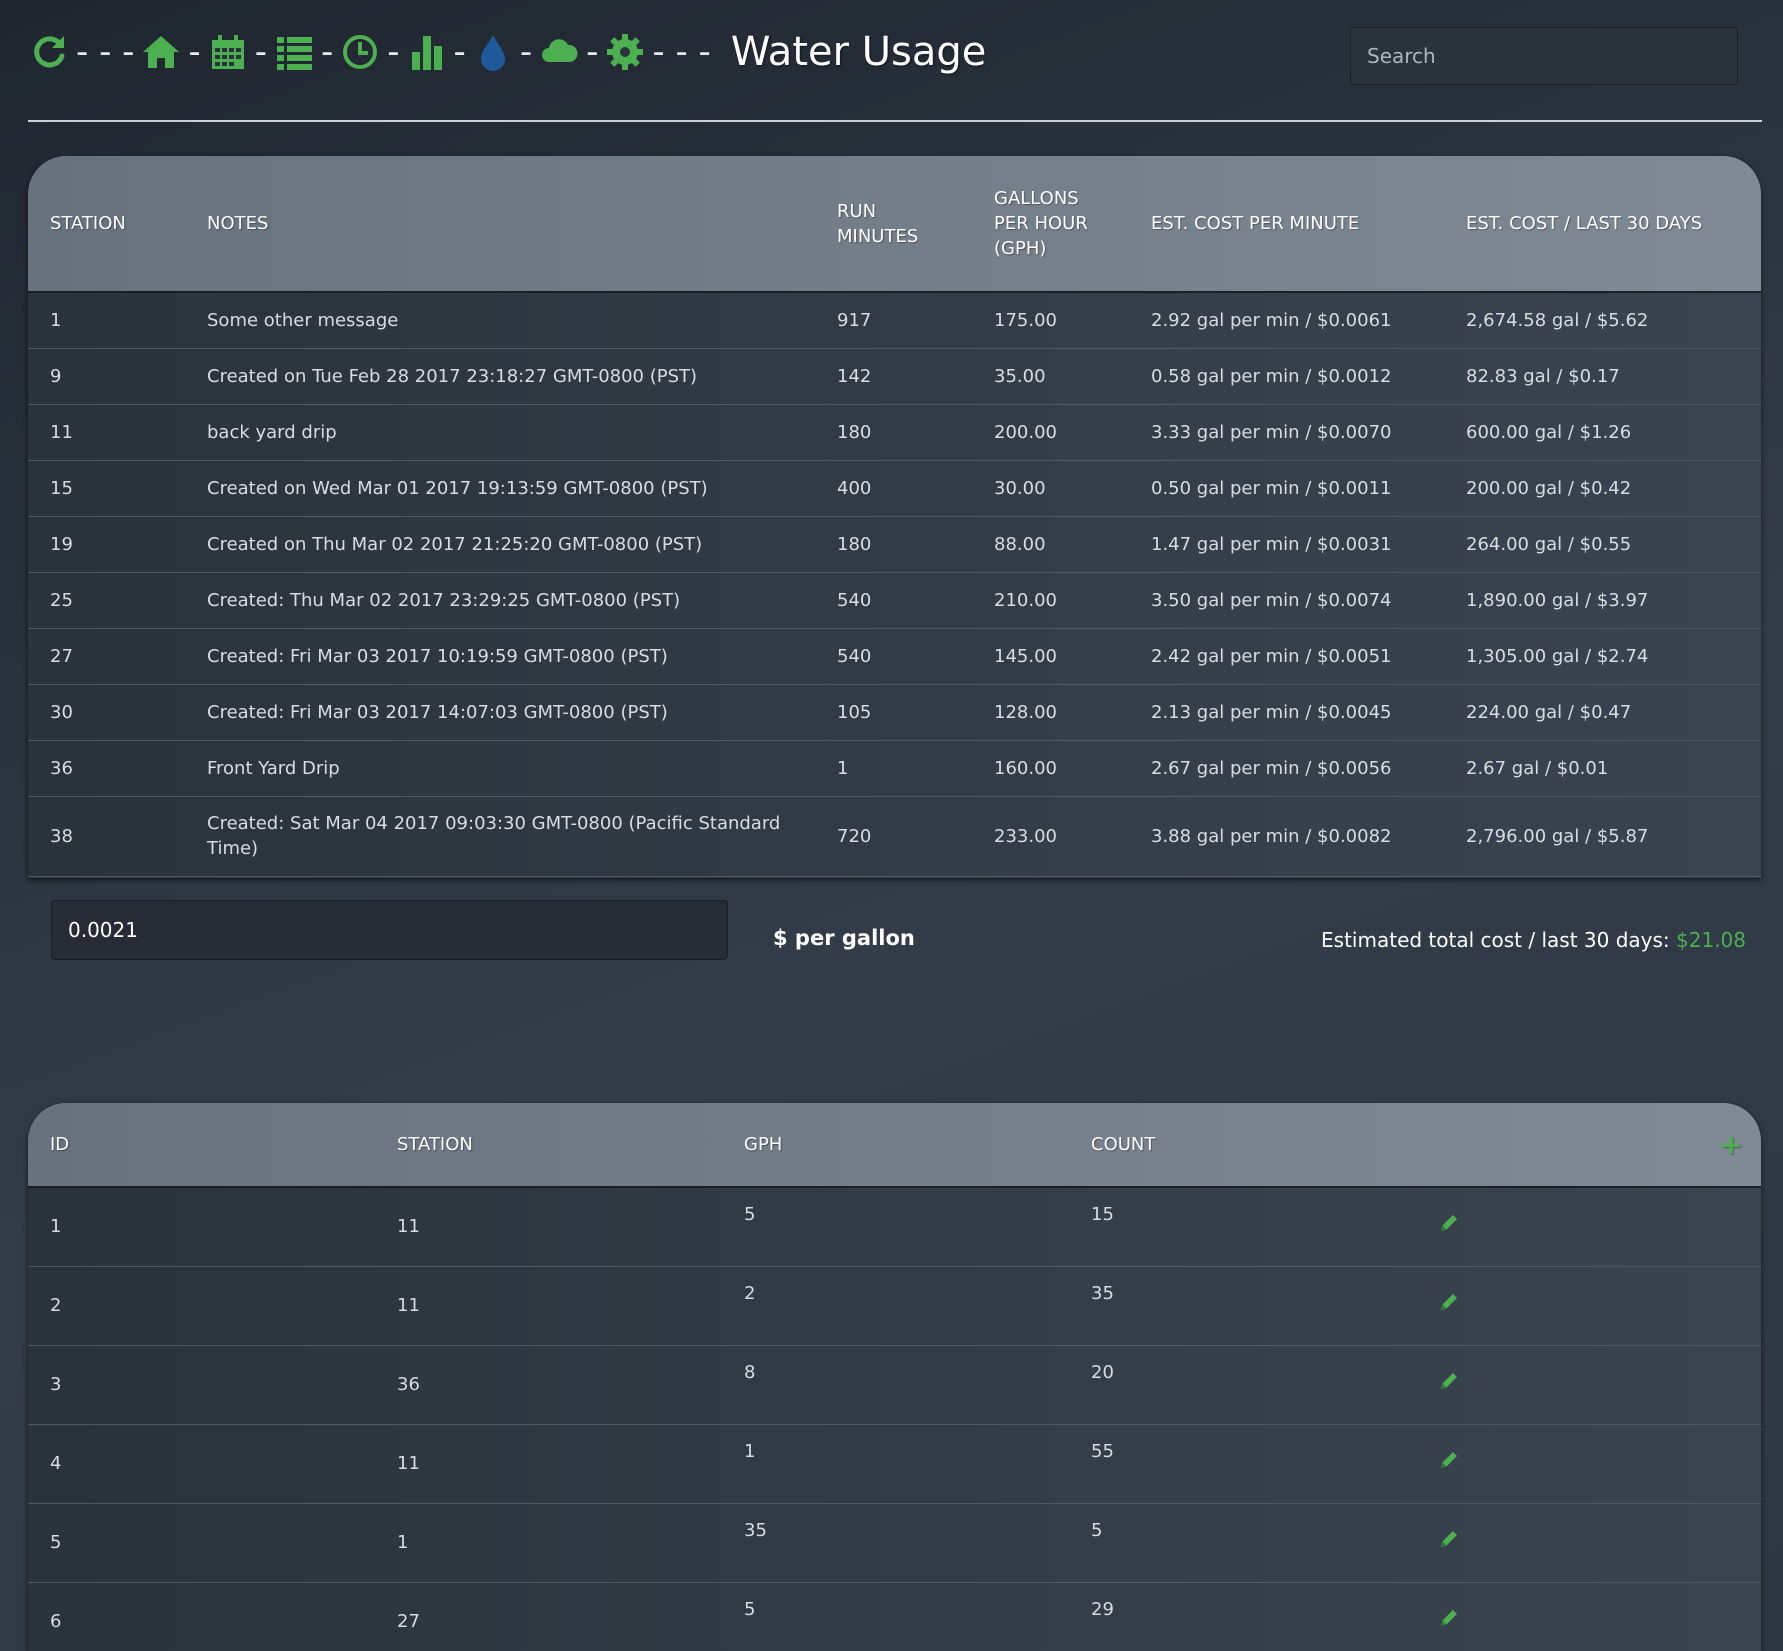 Image resolution: width=1783 pixels, height=1651 pixels. Describe the element at coordinates (161, 52) in the screenshot. I see `home-icon` at that location.